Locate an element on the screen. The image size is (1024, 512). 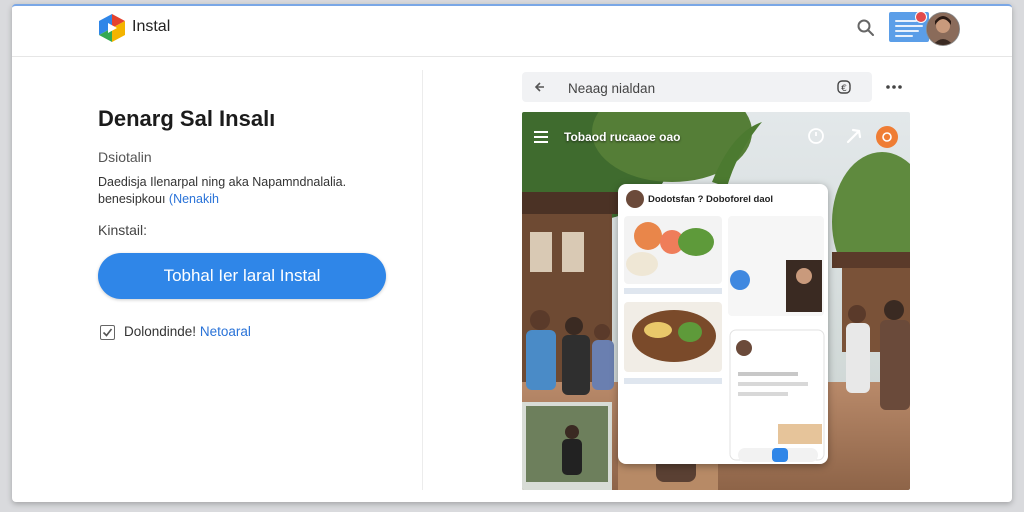
search-icon is located at coordinates (866, 28).